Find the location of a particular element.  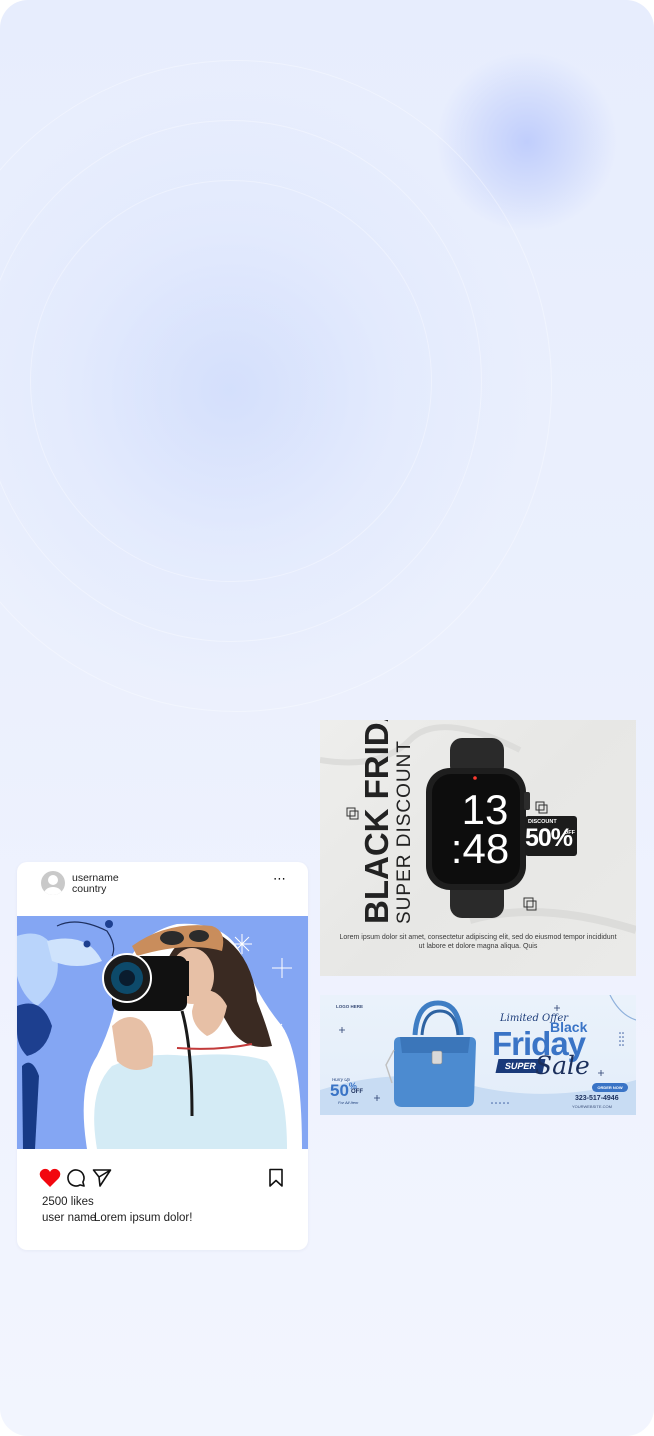

avatar is located at coordinates (53, 883).